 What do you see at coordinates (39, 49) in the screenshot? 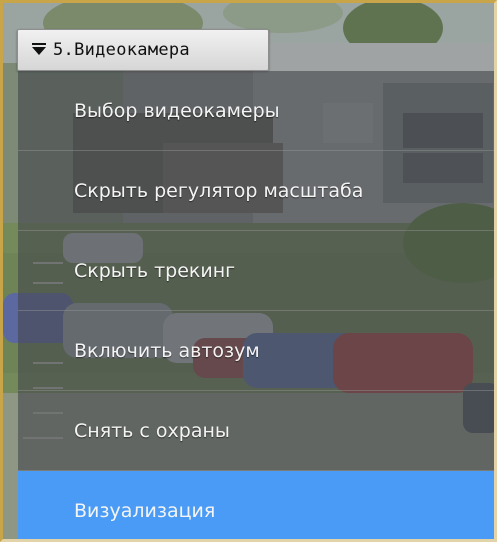
I see `dropdown-arrow-icon` at bounding box center [39, 49].